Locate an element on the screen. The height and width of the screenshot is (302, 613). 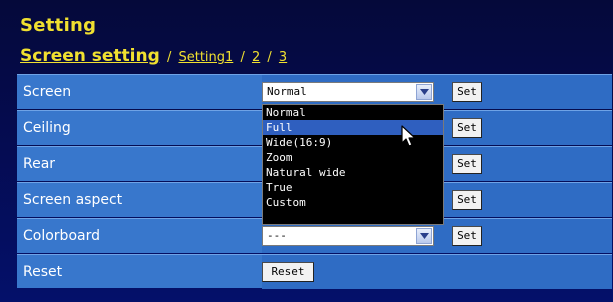
breadcrumb: Screen setting / Setting1 / 2 / 3 is located at coordinates (153, 56).